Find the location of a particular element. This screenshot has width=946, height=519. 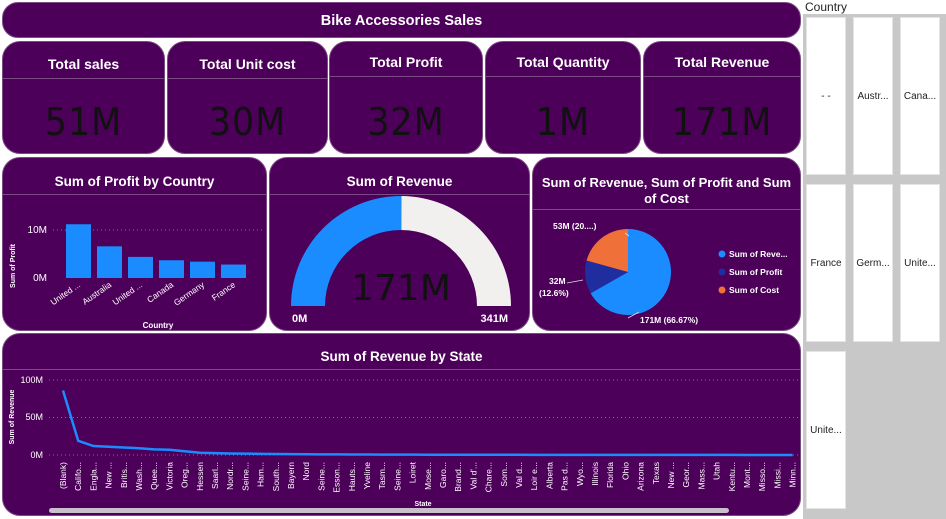

x-axis-title: State is located at coordinates (422, 504).